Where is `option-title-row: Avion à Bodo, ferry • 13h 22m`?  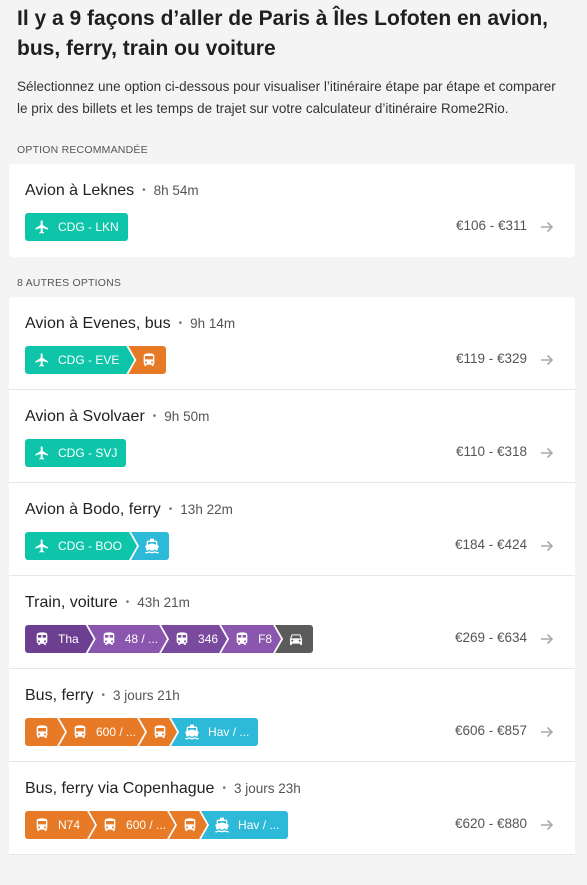
option-title-row: Avion à Bodo, ferry • 13h 22m is located at coordinates (292, 510).